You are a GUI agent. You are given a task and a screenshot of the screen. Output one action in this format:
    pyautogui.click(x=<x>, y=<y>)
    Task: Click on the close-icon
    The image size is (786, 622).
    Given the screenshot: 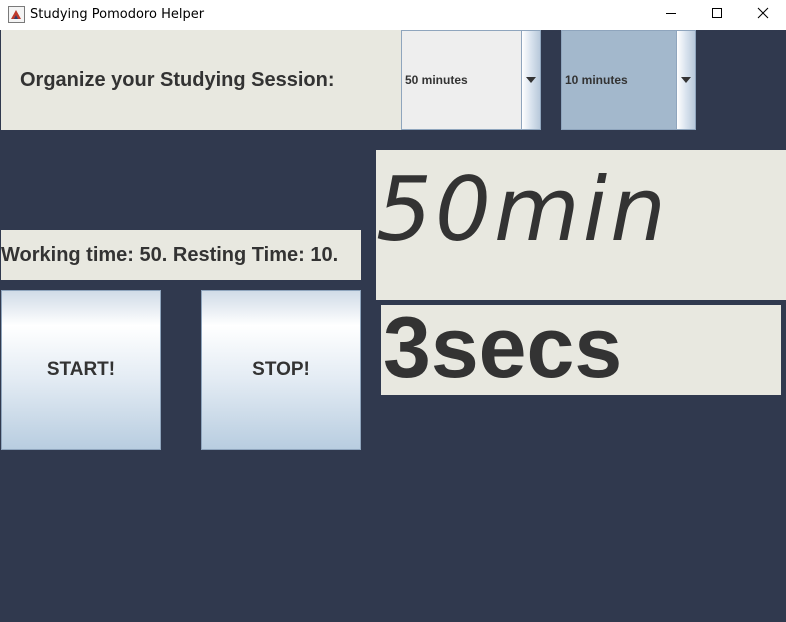 What is the action you would take?
    pyautogui.click(x=763, y=15)
    